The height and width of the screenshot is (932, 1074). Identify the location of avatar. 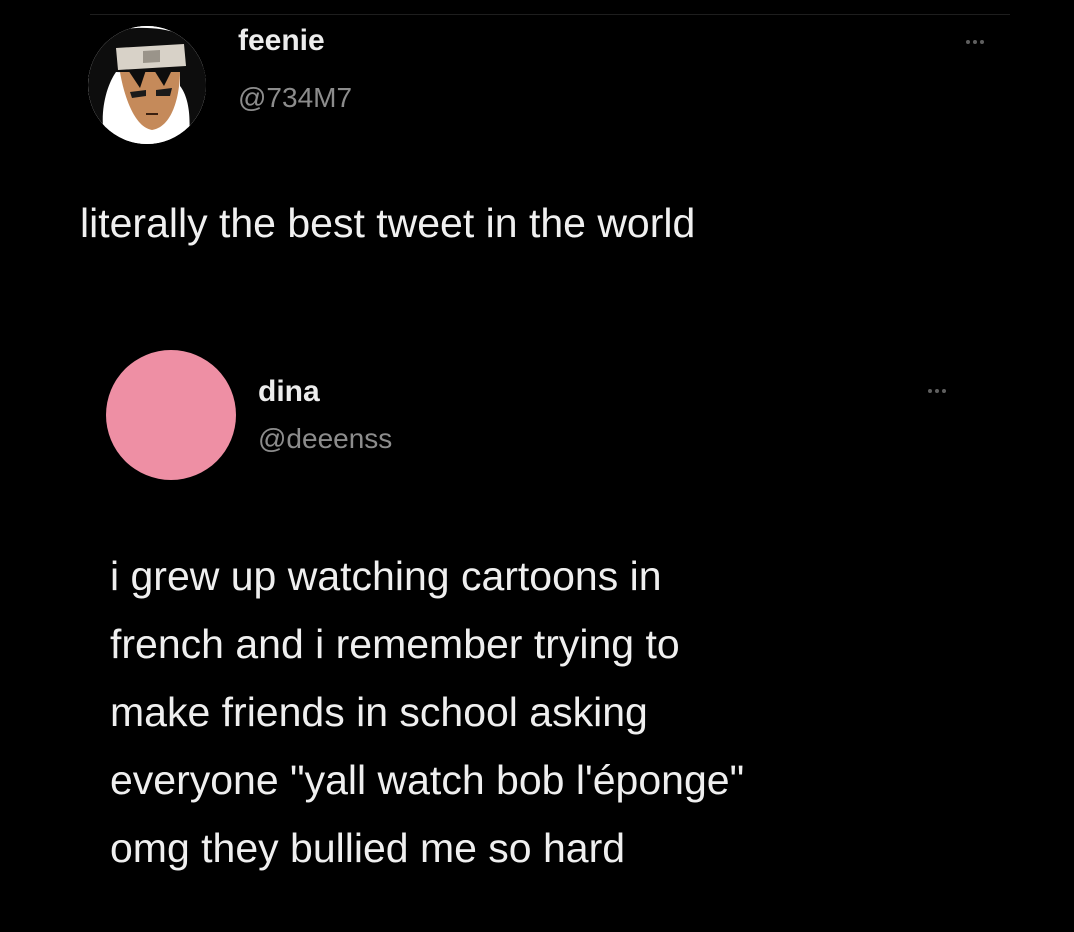
(147, 85).